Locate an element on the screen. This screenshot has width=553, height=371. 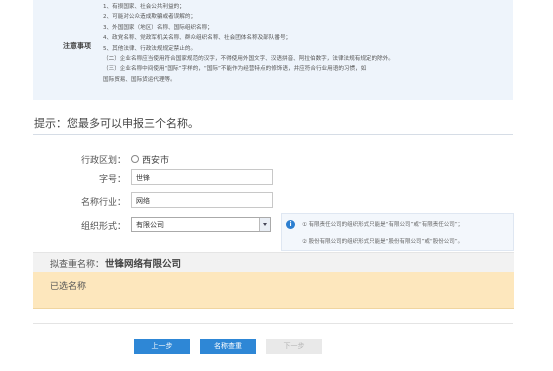
notice-line: 国际贸易、国际货运代理等。 is located at coordinates (139, 79).